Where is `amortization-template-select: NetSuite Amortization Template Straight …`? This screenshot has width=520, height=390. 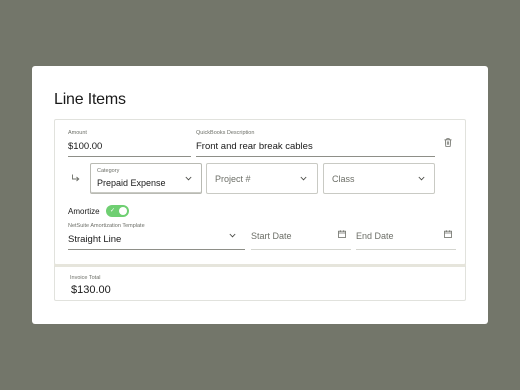
amortization-template-select: NetSuite Amortization Template Straight … is located at coordinates (156, 236).